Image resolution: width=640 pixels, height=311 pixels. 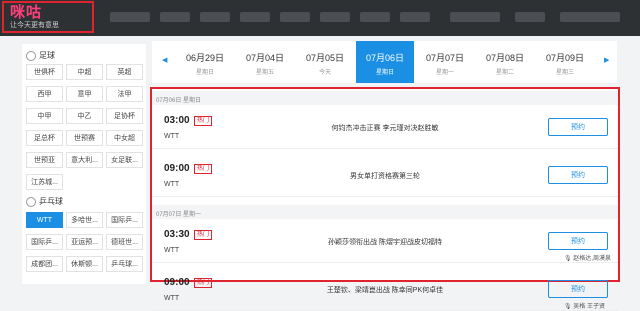 I want to click on date-tab: 07月08日星期二, so click(x=505, y=62).